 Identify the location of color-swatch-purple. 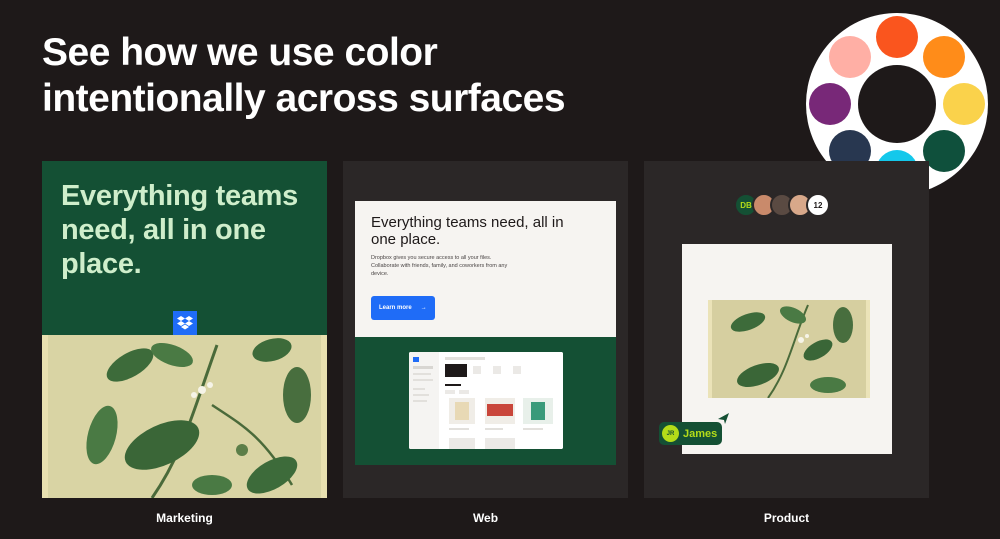
(830, 104).